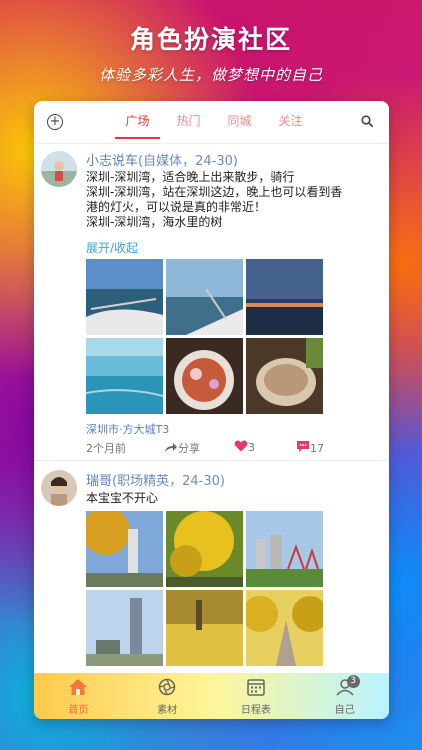 Image resolution: width=422 pixels, height=750 pixels. Describe the element at coordinates (122, 498) in the screenshot. I see `post-text: 本宝宝不开心` at that location.